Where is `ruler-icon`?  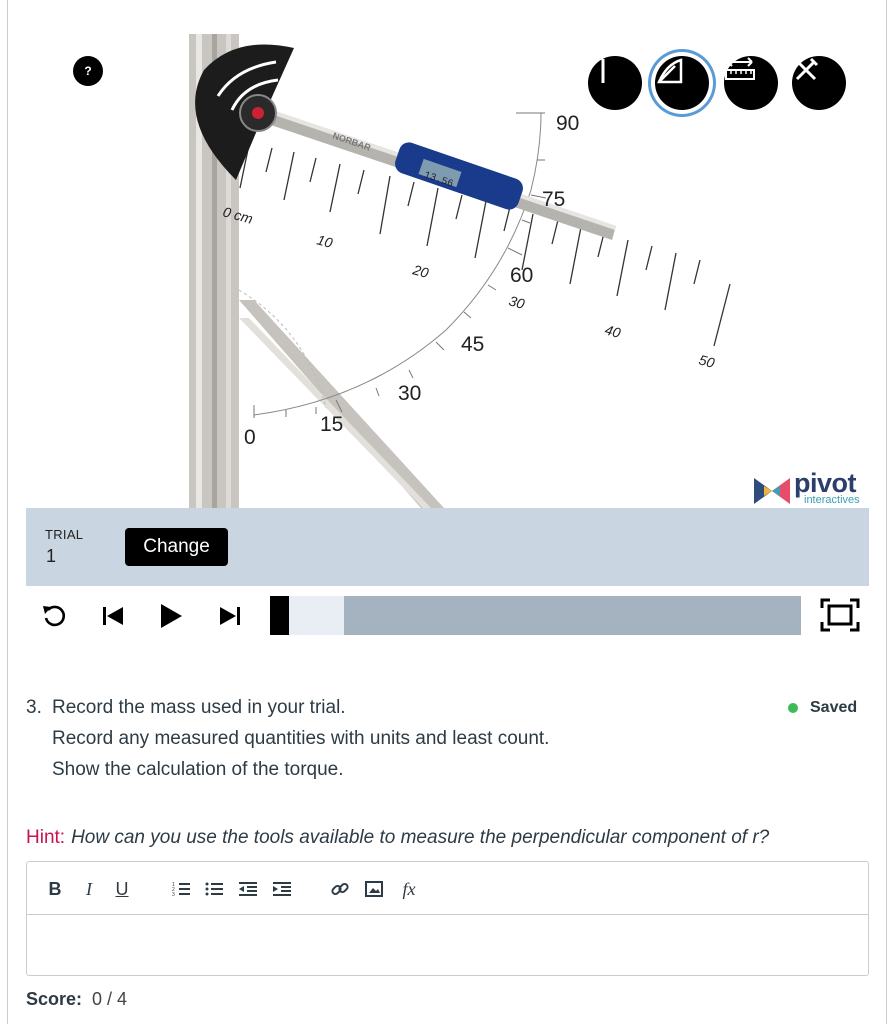 ruler-icon is located at coordinates (740, 68).